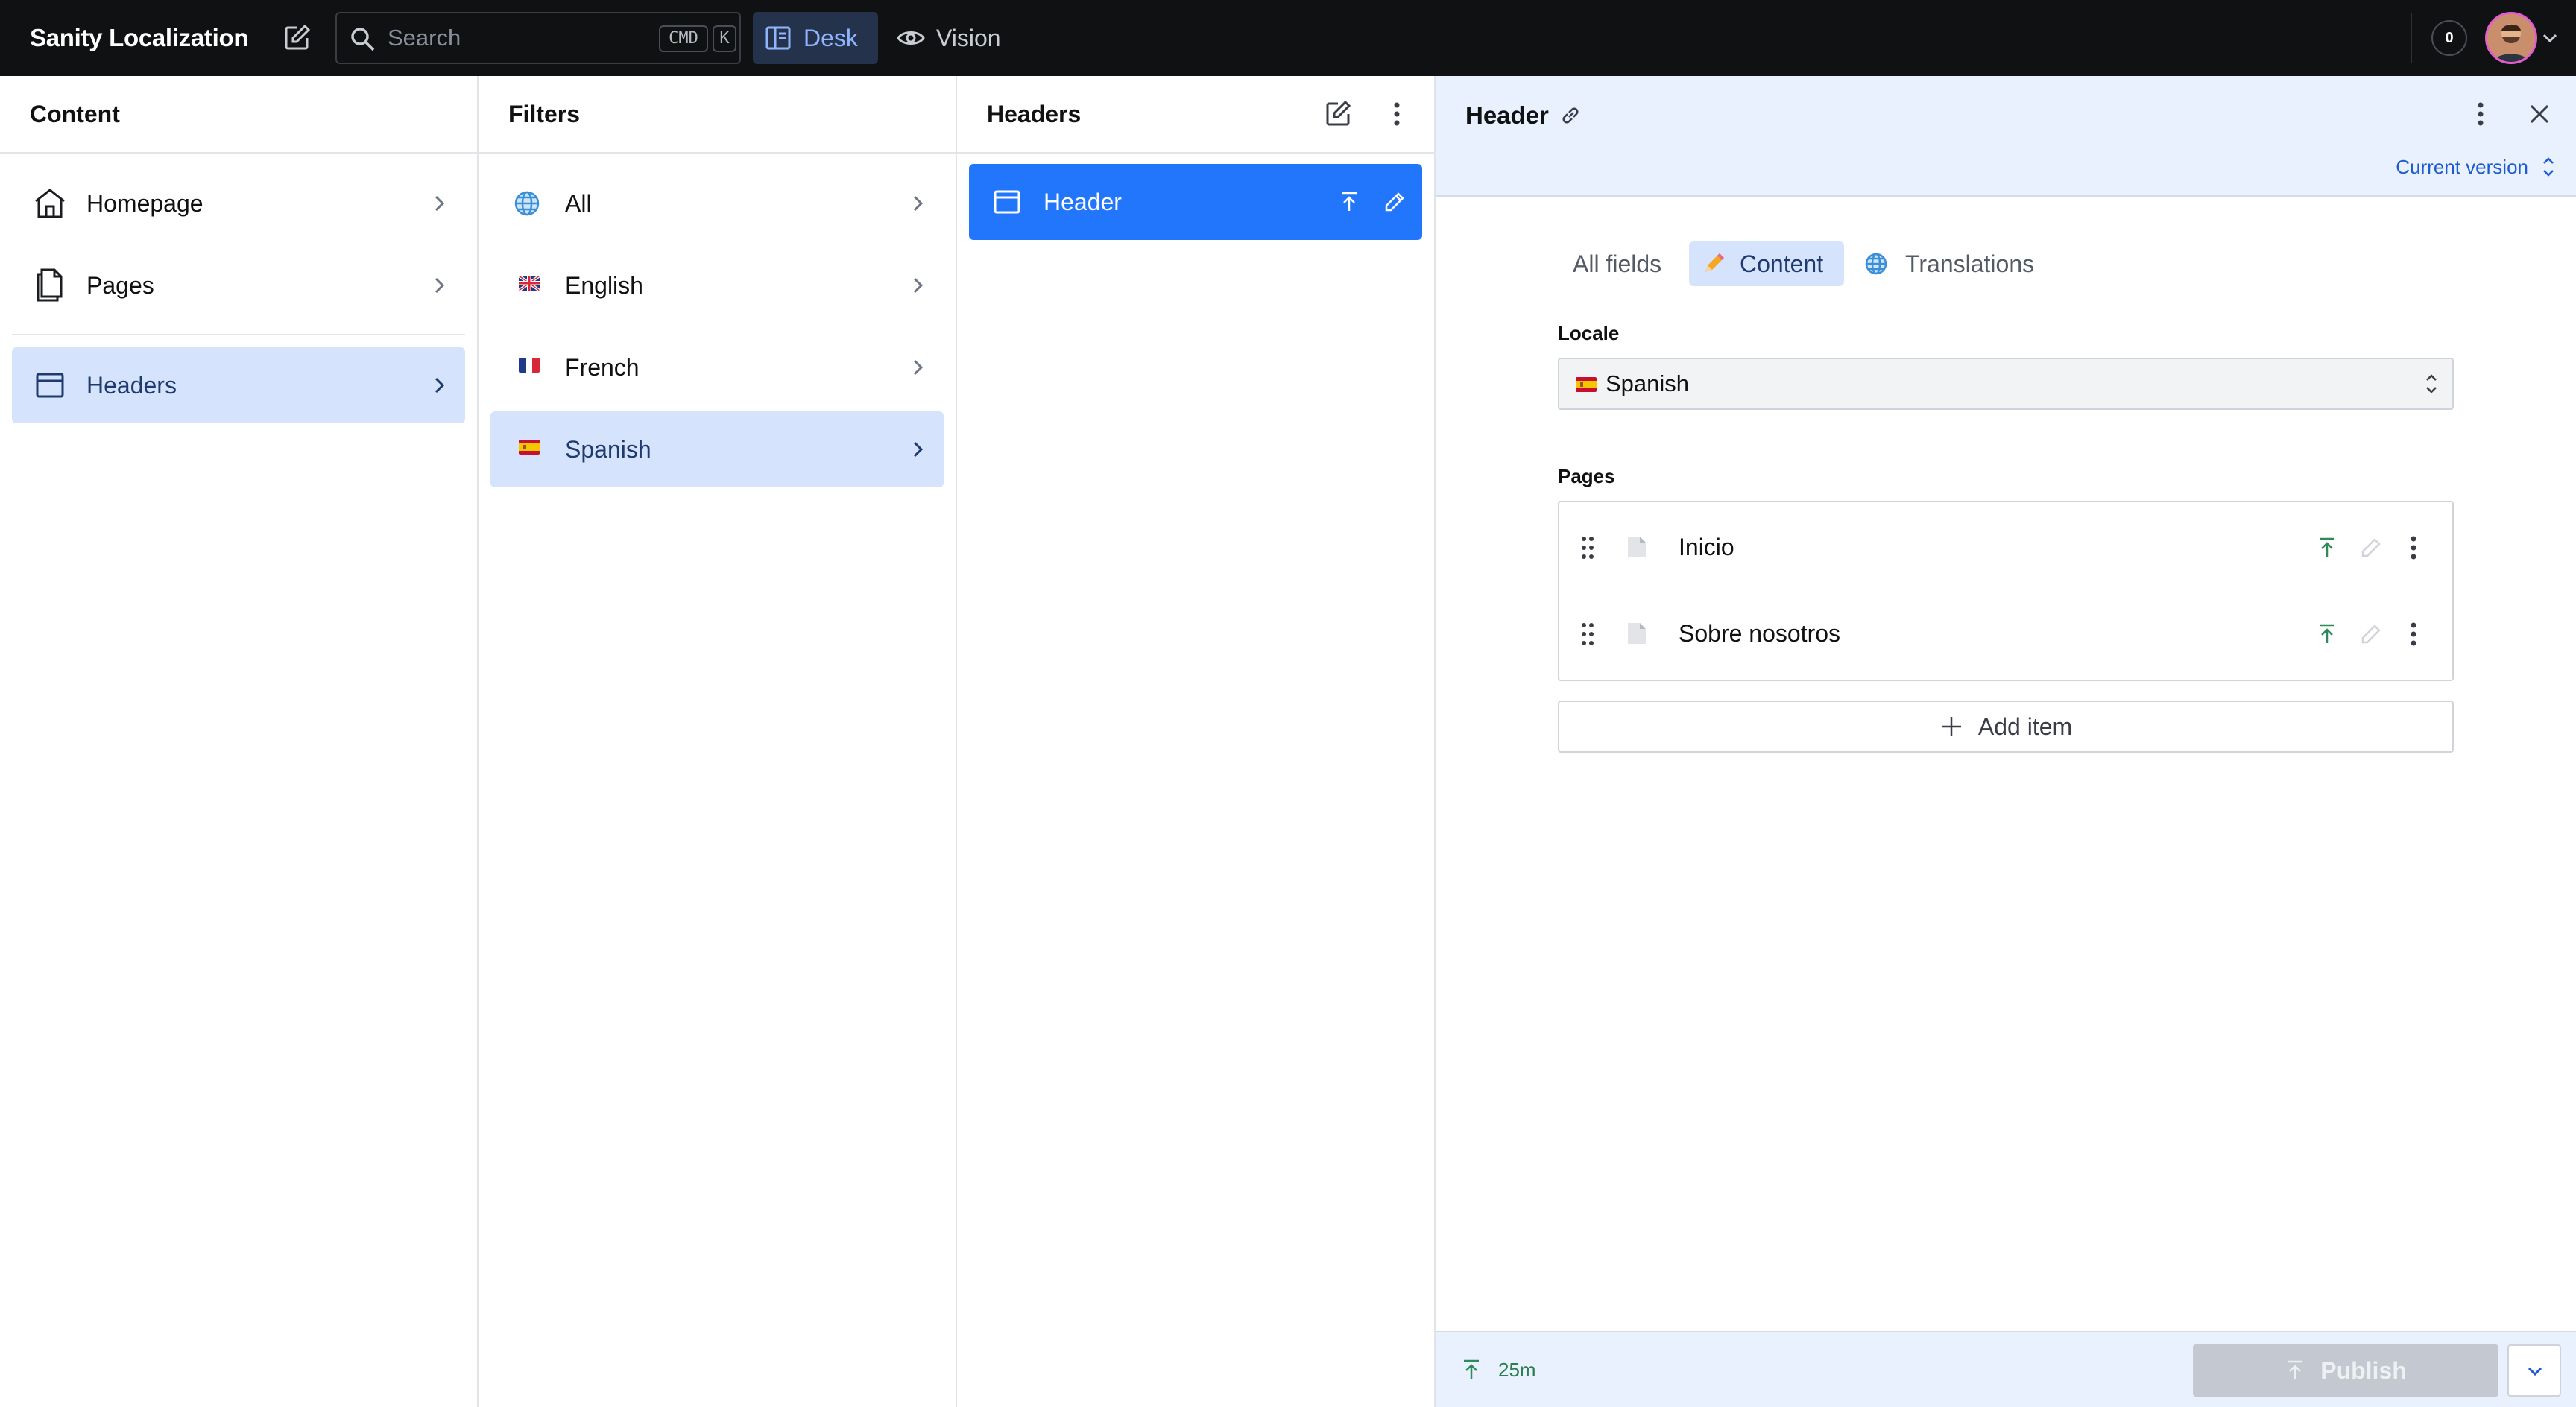  I want to click on search-icon, so click(362, 38).